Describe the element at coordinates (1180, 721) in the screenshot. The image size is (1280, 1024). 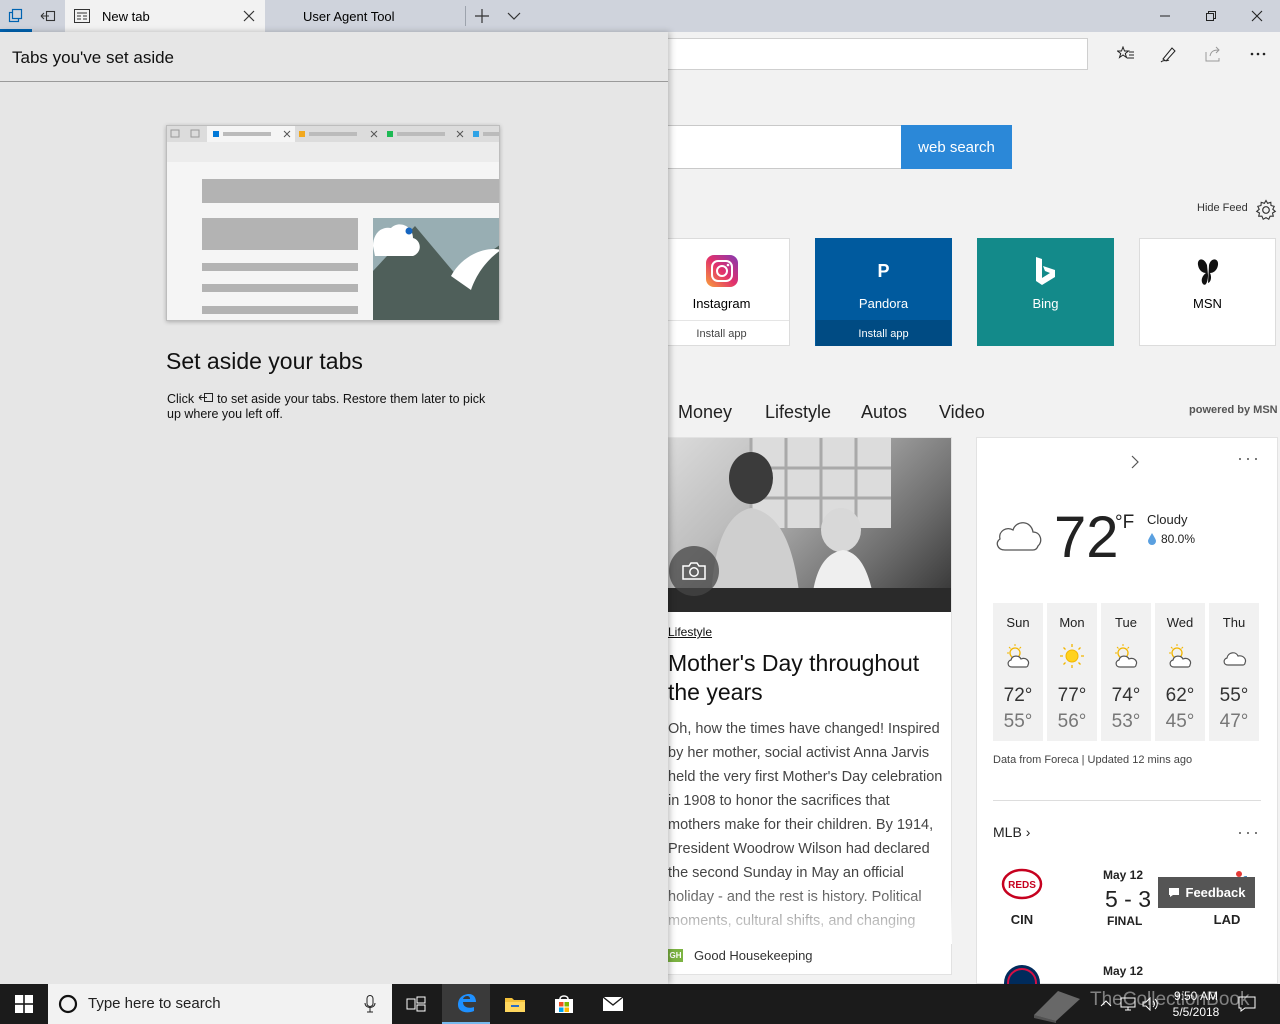
I see `forecast-low: 45°` at that location.